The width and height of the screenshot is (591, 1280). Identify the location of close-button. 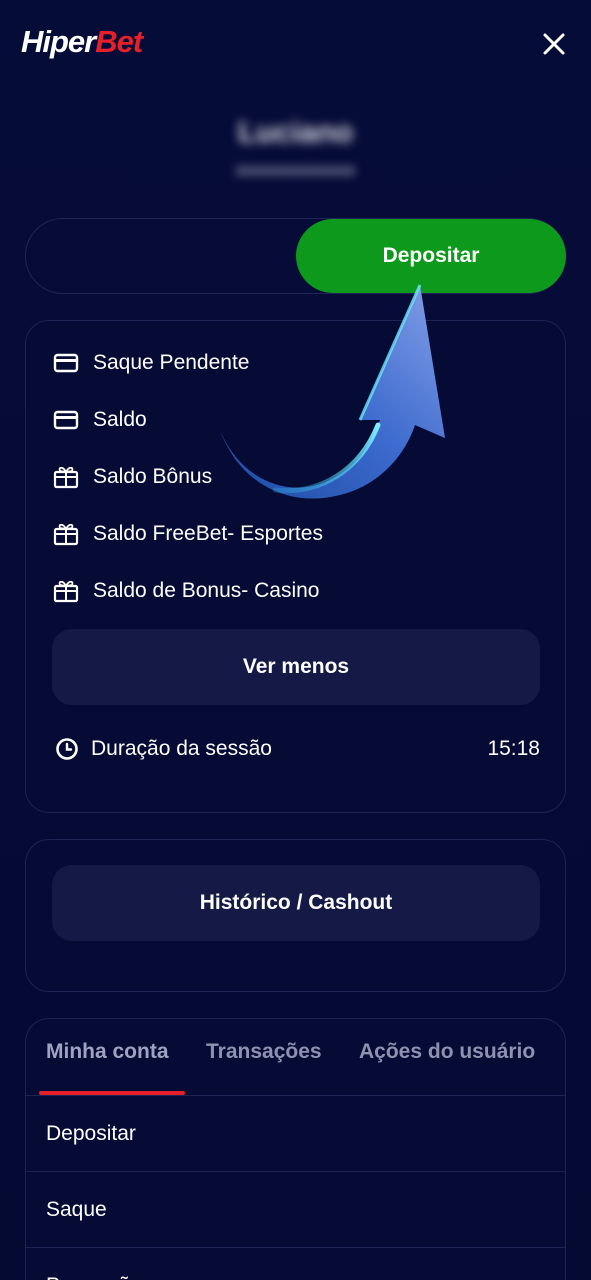
(554, 44).